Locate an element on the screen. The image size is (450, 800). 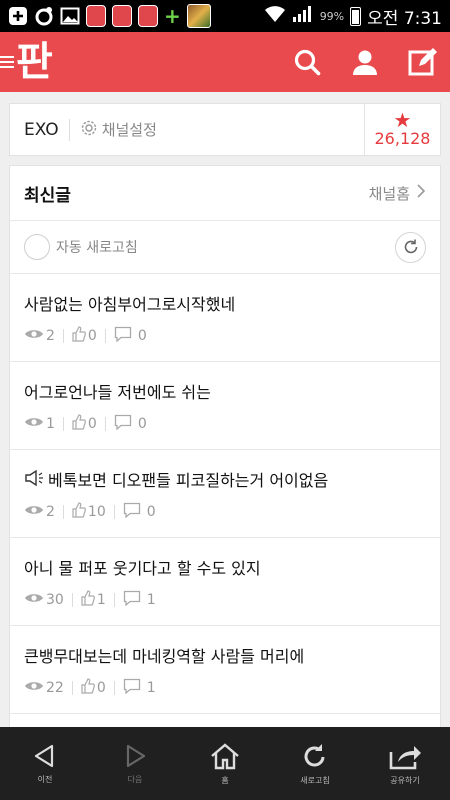
channel-home-link: 채널홈 is located at coordinates (397, 193).